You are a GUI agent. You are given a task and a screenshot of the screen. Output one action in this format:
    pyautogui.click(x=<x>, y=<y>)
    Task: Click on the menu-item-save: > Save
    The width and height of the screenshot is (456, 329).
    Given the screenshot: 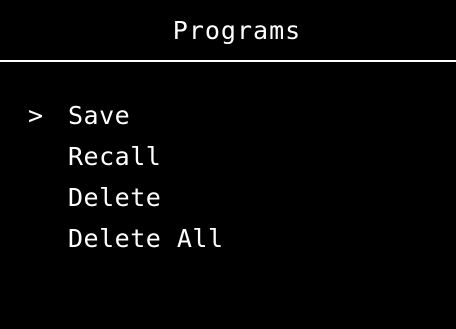 What is the action you would take?
    pyautogui.click(x=126, y=115)
    